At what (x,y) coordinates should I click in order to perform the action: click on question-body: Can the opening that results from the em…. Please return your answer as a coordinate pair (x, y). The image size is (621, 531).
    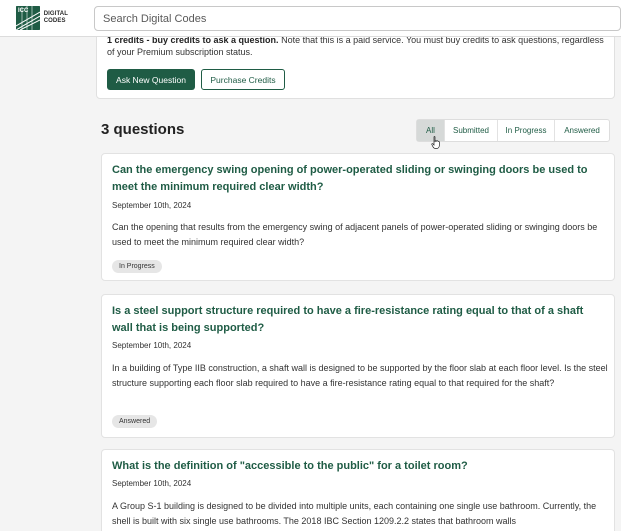
    Looking at the image, I should click on (355, 234).